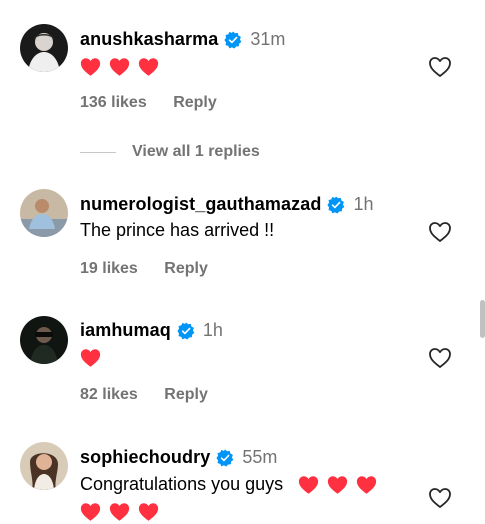 Image resolution: width=485 pixels, height=524 pixels. I want to click on comment-text-line2, so click(119, 511).